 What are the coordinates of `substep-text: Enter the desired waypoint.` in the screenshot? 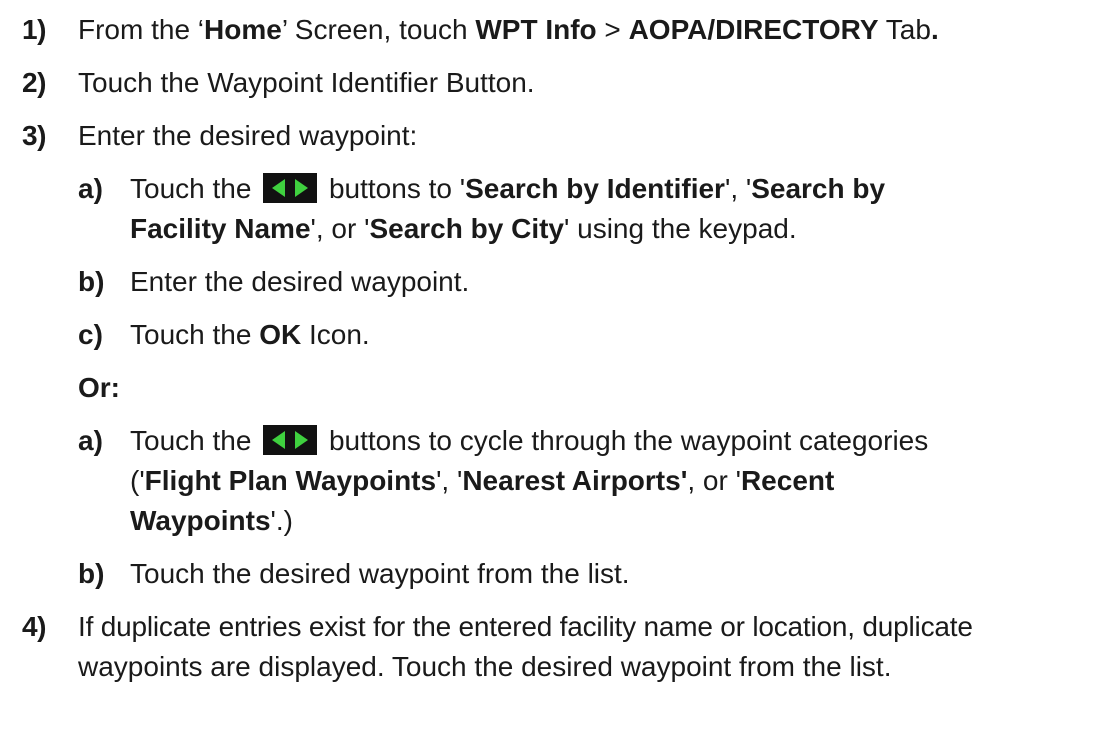 It's located at (300, 281).